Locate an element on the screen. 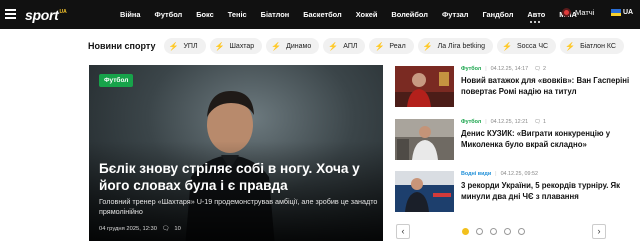  tag-label: УПЛ is located at coordinates (190, 46).